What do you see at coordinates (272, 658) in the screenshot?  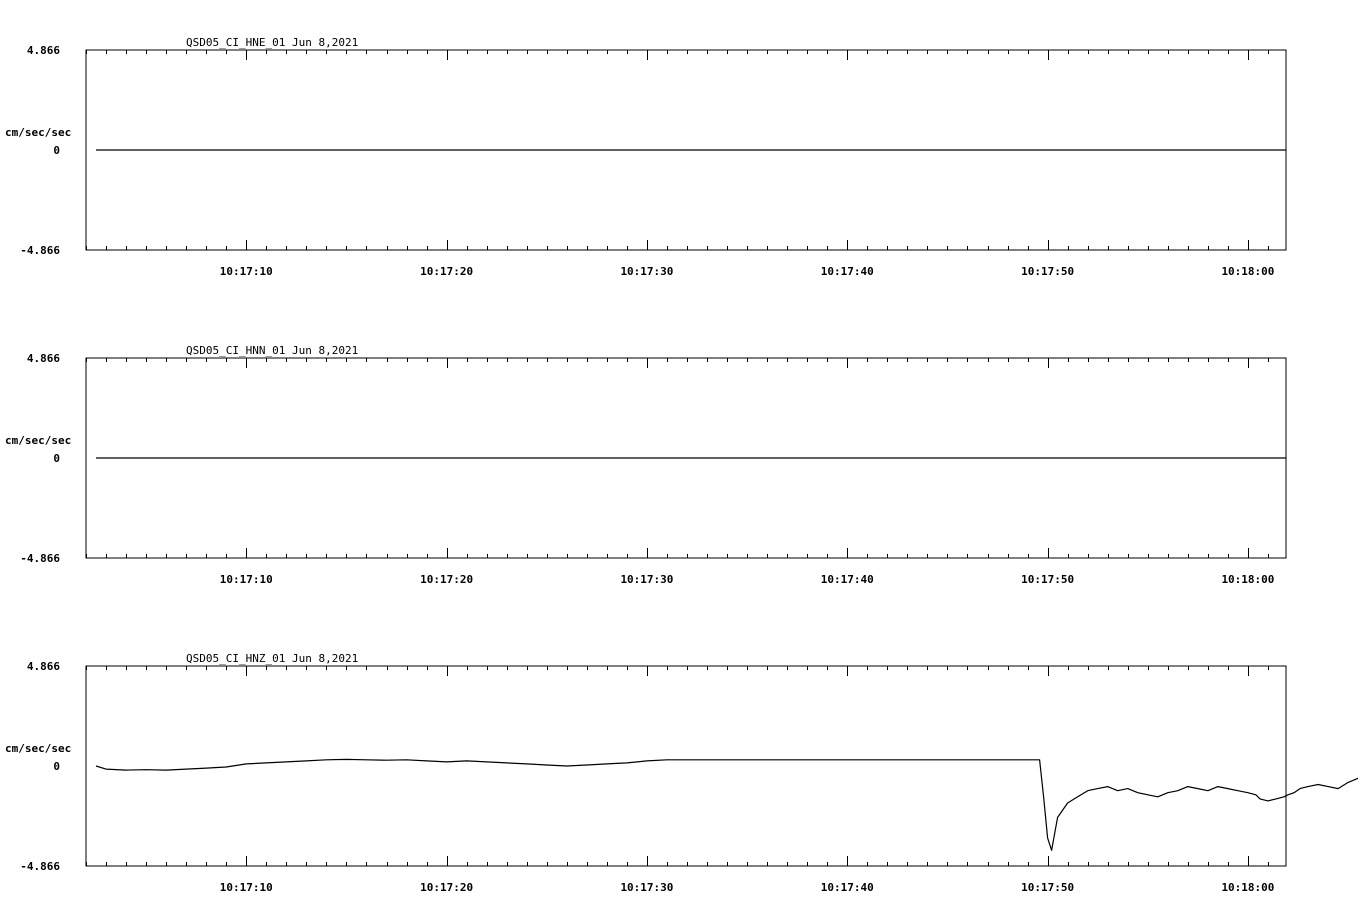 I see `panel-title: QSD05_CI_HNZ_01 Jun 8,2021` at bounding box center [272, 658].